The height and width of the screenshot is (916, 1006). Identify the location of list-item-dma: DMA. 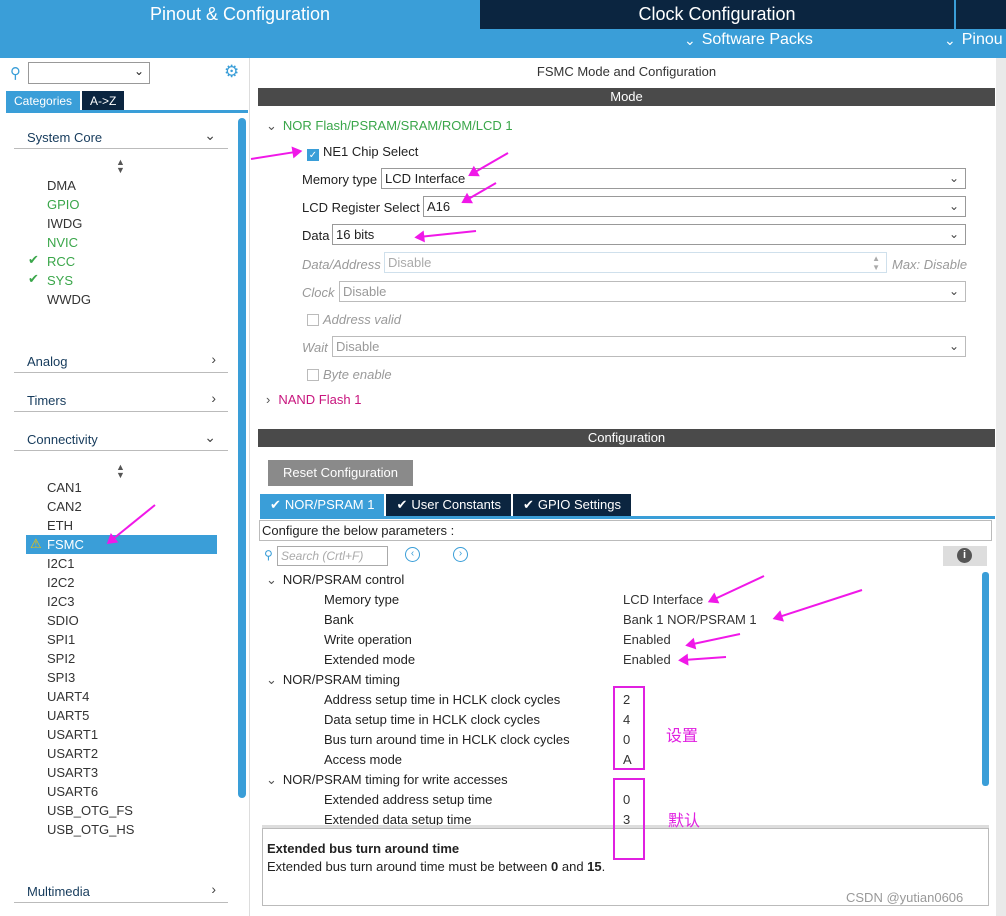
(61, 185).